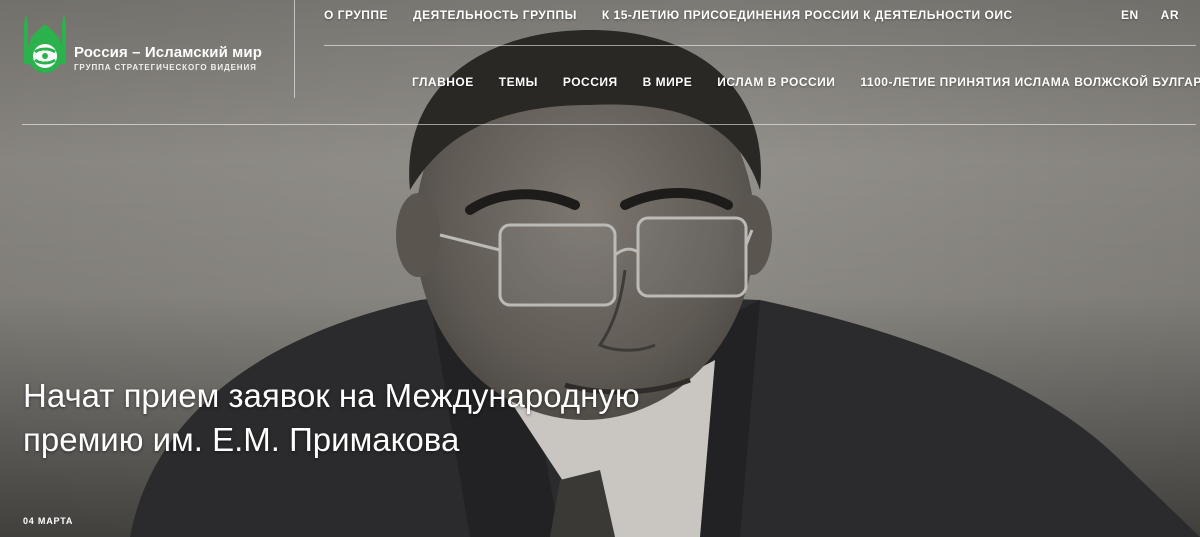 The width and height of the screenshot is (1200, 537). Describe the element at coordinates (590, 82) in the screenshot. I see `main-nav-russia: РОССИЯ` at that location.